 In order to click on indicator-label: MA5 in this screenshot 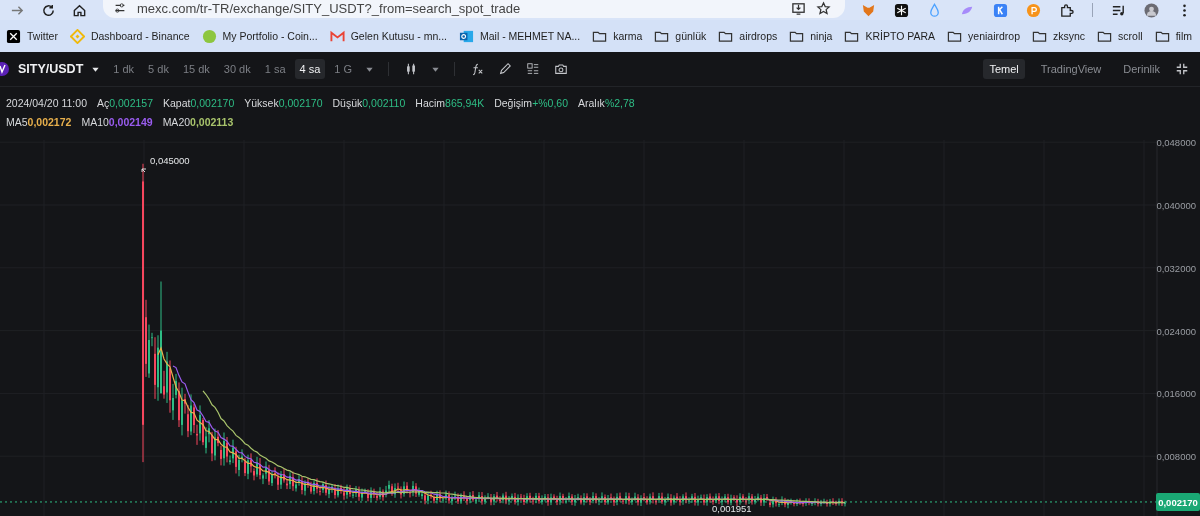, I will do `click(17, 122)`.